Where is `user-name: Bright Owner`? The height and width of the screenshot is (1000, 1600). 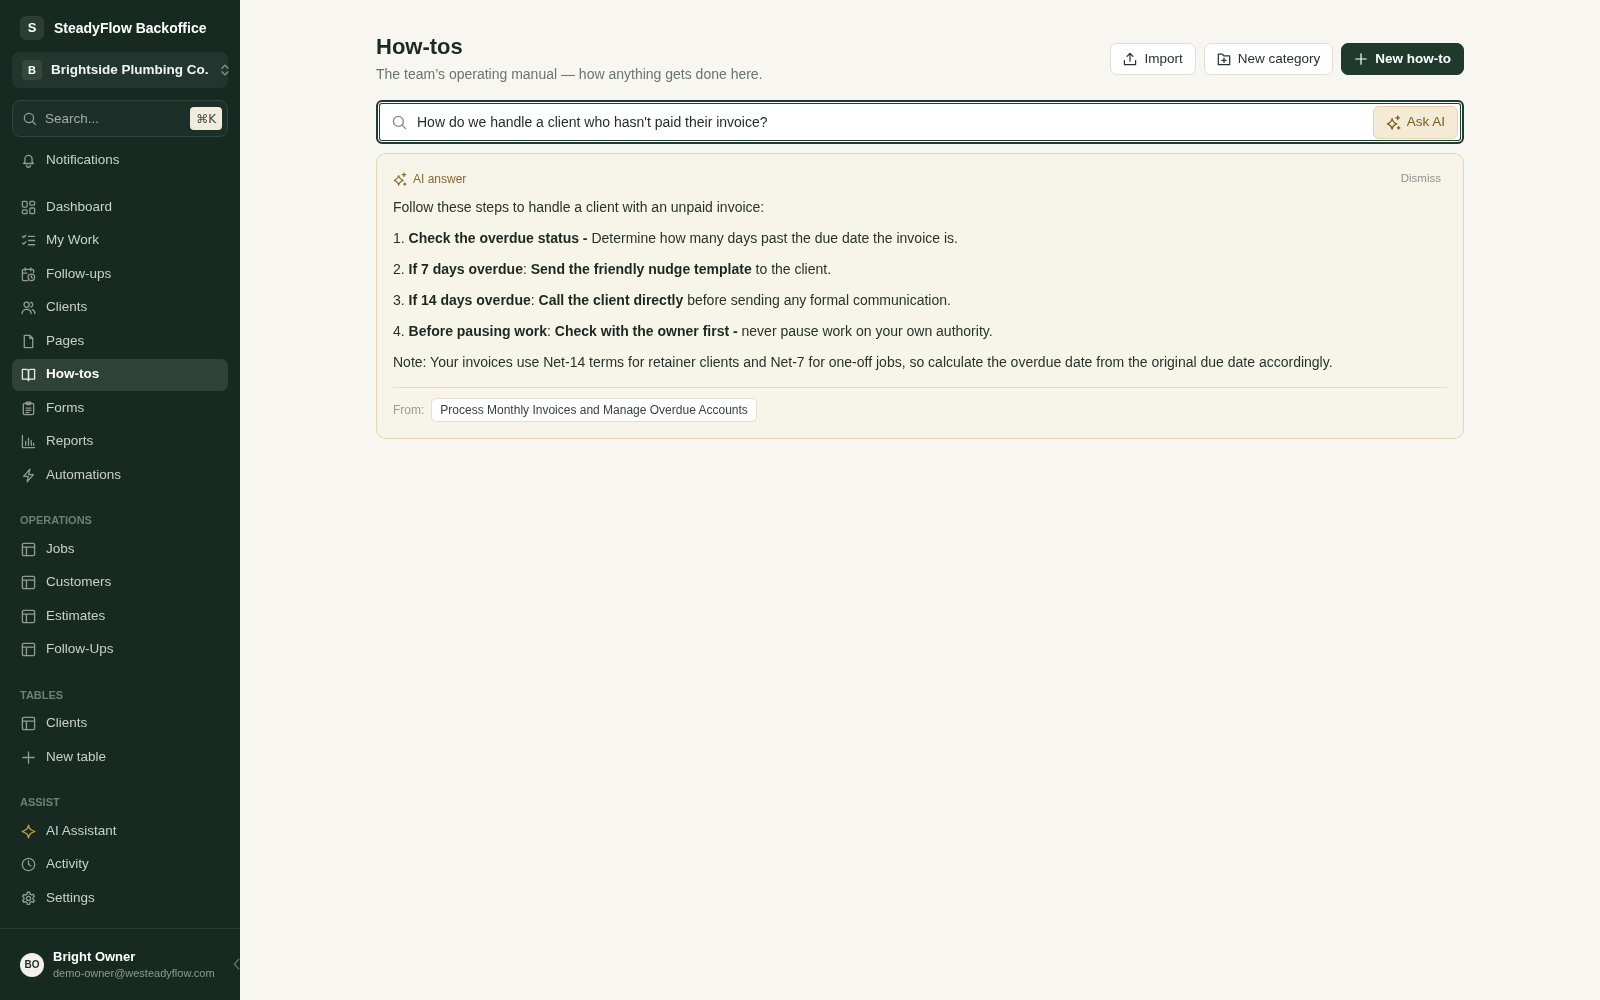
user-name: Bright Owner is located at coordinates (95, 956).